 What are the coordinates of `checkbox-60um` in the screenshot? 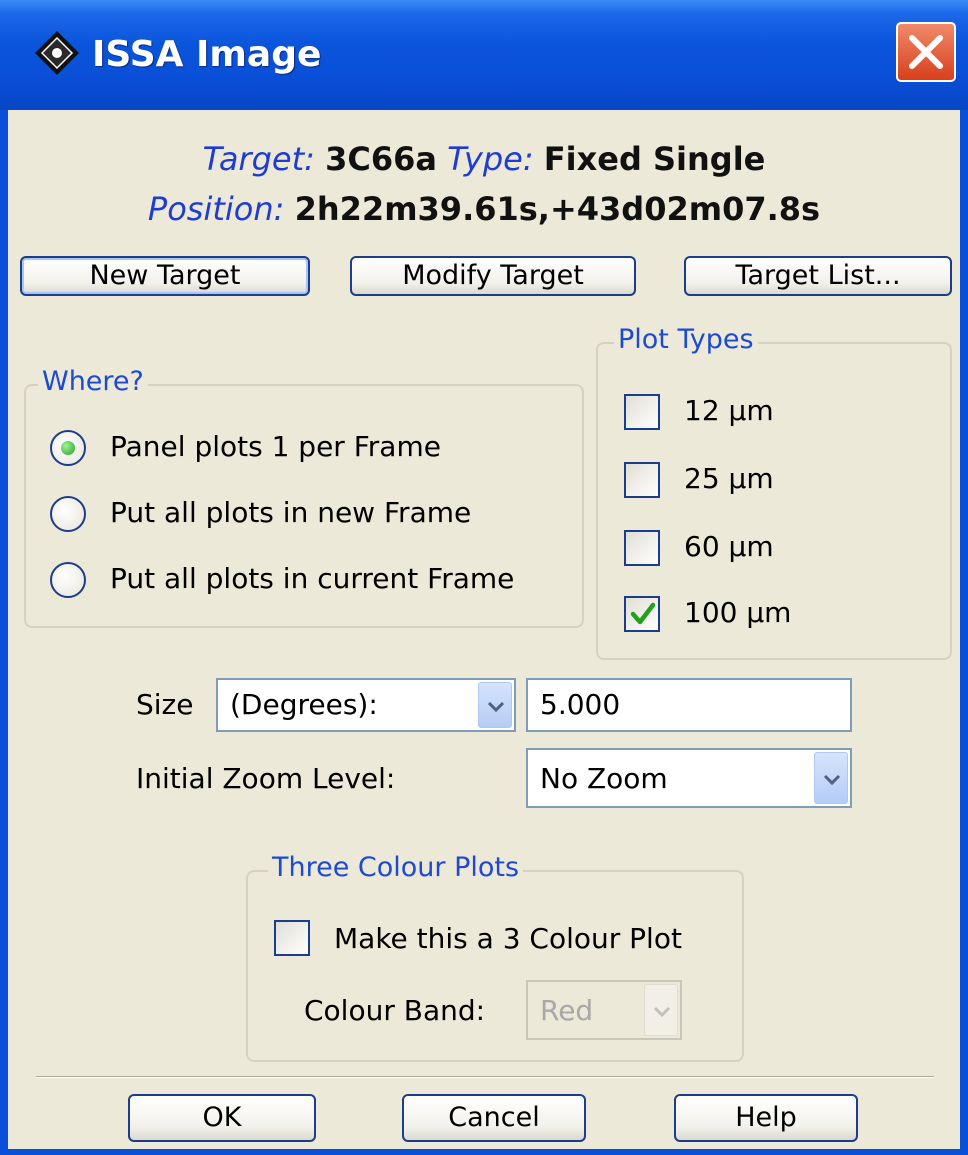 It's located at (642, 548).